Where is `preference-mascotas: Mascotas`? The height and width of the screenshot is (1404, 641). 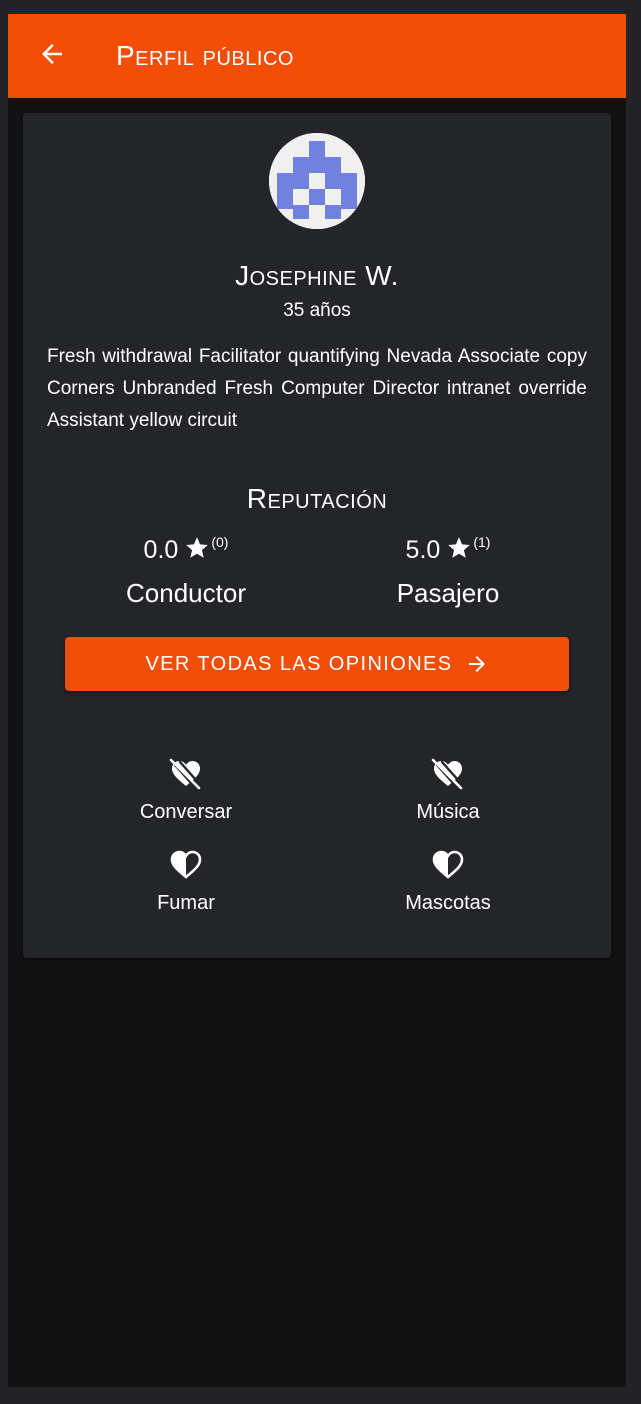 preference-mascotas: Mascotas is located at coordinates (448, 882).